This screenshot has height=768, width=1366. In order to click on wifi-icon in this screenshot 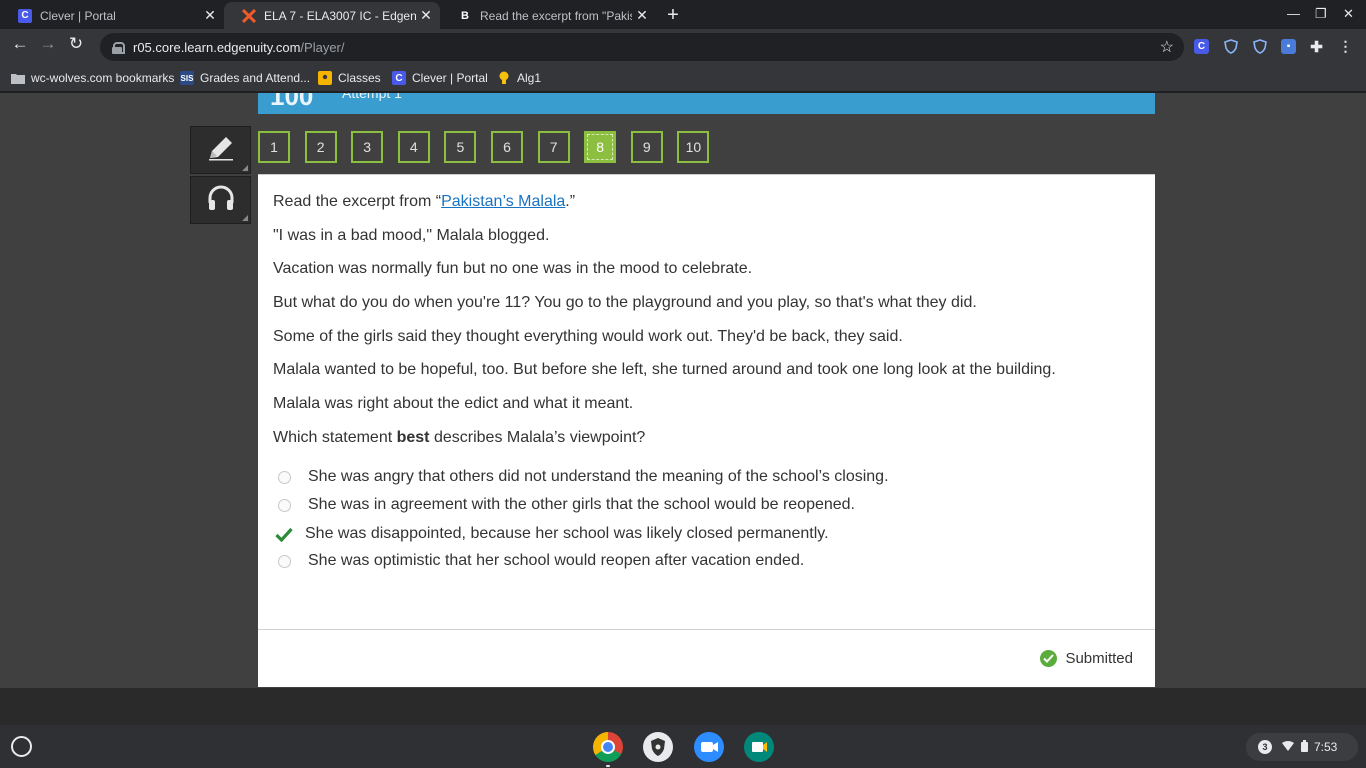, I will do `click(1288, 747)`.